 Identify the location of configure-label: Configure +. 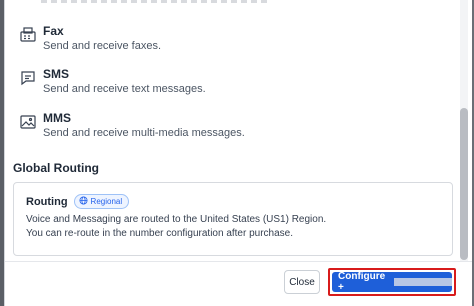
(362, 282).